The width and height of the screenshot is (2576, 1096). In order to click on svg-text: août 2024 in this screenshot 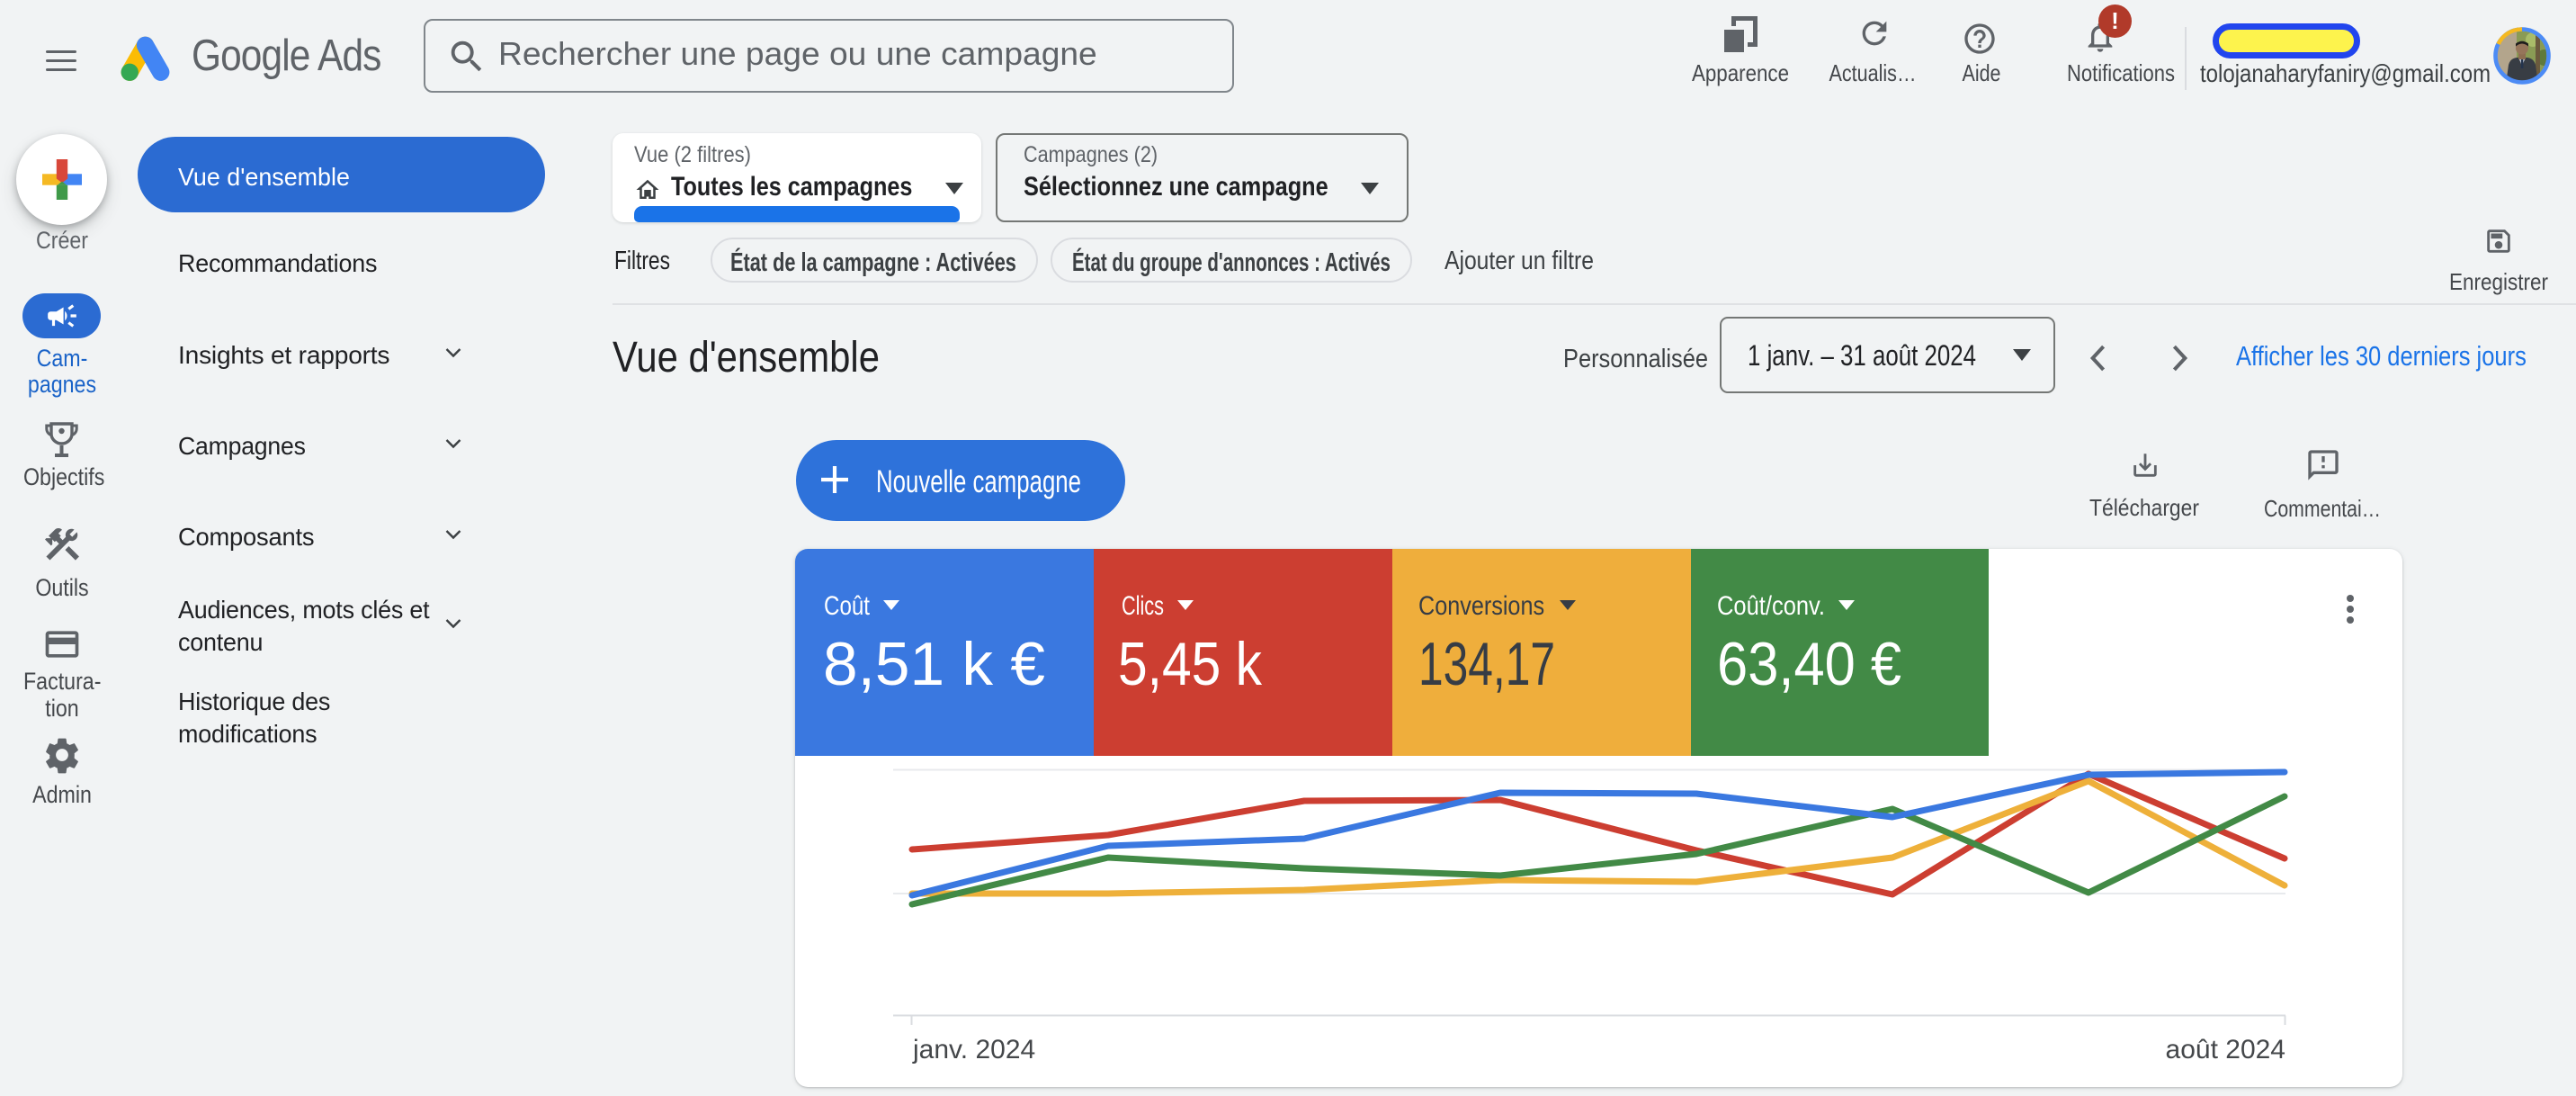, I will do `click(2225, 1050)`.